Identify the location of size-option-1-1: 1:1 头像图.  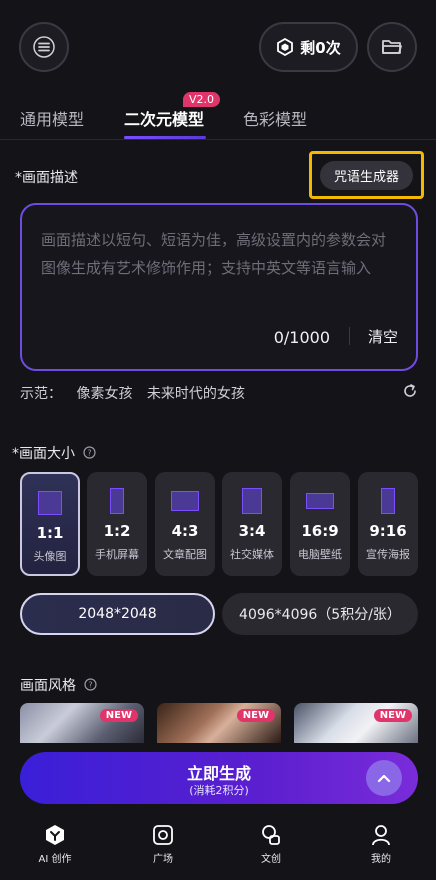
(50, 524).